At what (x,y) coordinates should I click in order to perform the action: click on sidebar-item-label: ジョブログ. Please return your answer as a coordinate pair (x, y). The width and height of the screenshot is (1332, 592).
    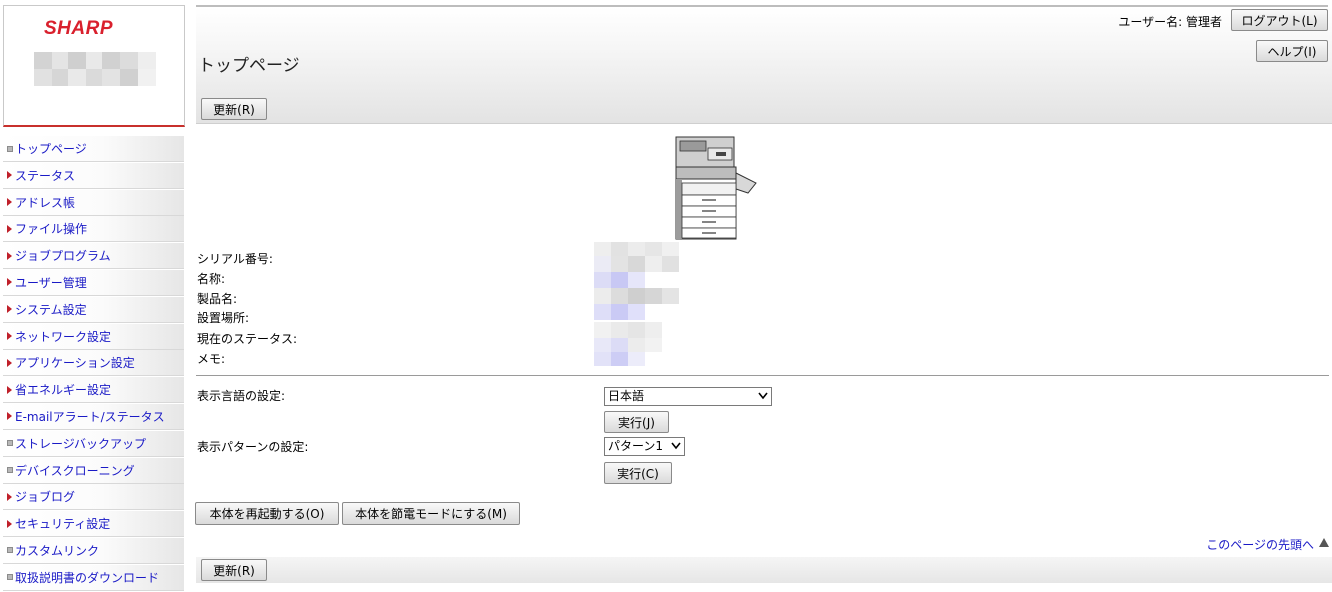
    Looking at the image, I should click on (45, 497).